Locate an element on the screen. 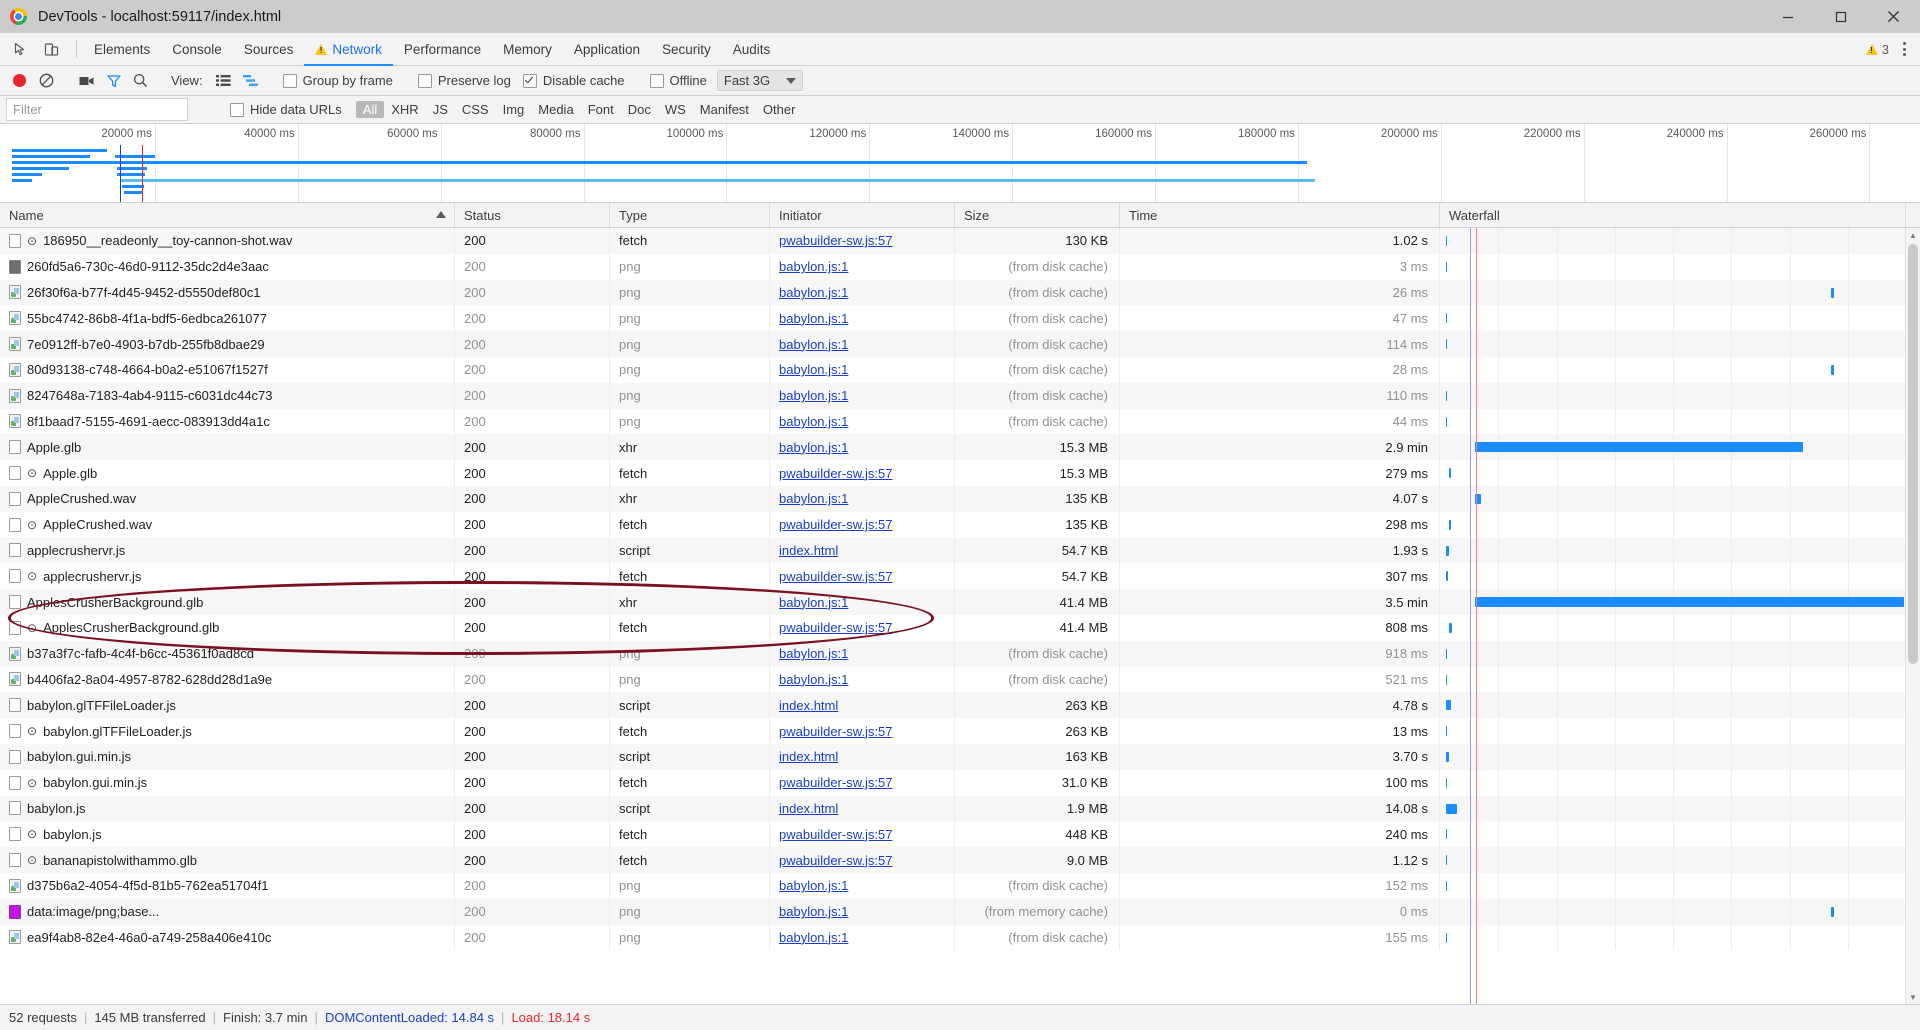  column-header-name: Name is located at coordinates (227, 215).